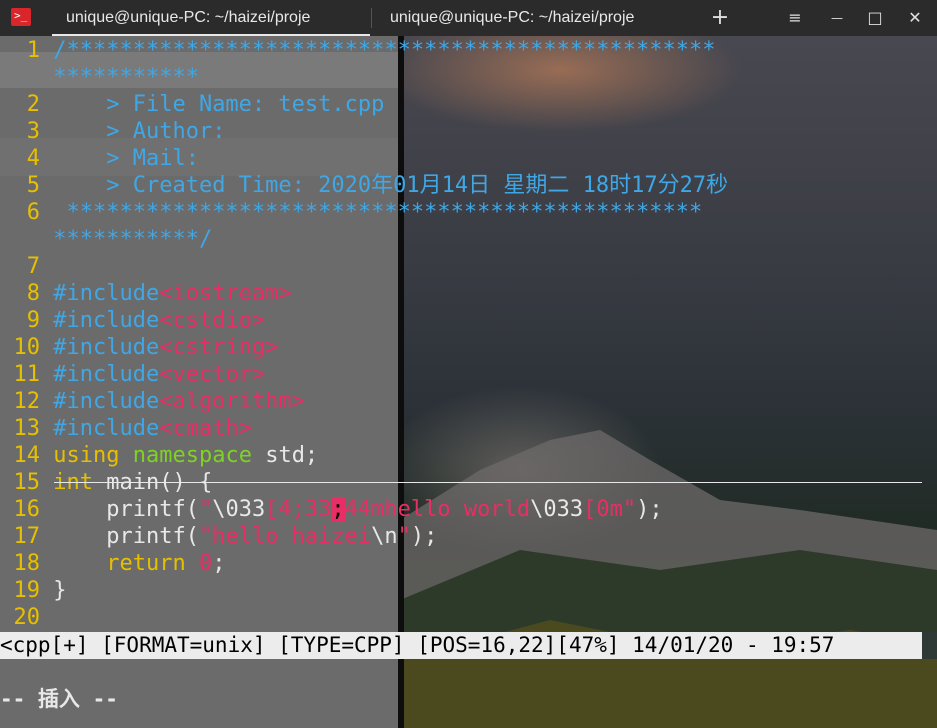  What do you see at coordinates (219, 347) in the screenshot?
I see `code-token: <cstring>` at bounding box center [219, 347].